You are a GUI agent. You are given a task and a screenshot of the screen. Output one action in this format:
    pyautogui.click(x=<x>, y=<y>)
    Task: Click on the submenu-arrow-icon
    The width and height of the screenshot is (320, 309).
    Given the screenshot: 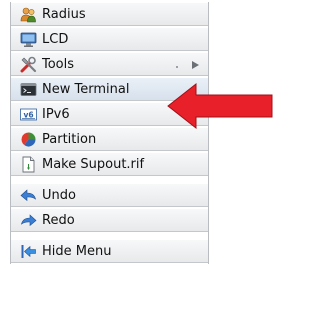 What is the action you would take?
    pyautogui.click(x=195, y=65)
    